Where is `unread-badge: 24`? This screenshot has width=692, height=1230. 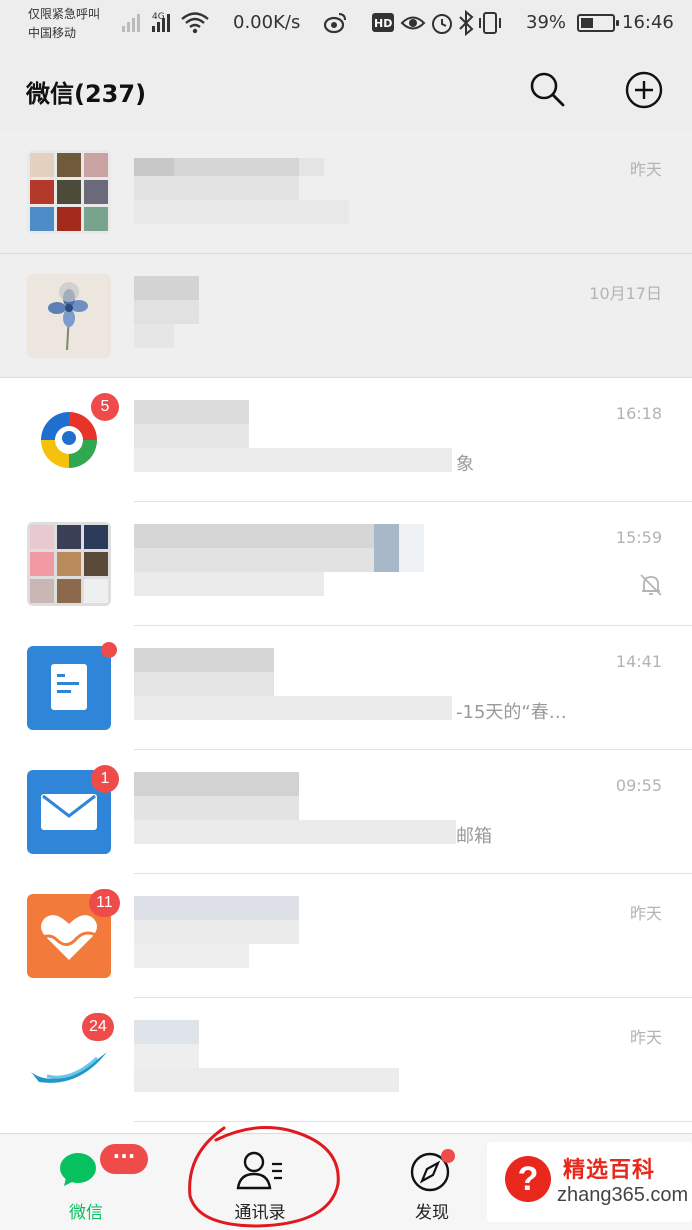
unread-badge: 24 is located at coordinates (98, 1027).